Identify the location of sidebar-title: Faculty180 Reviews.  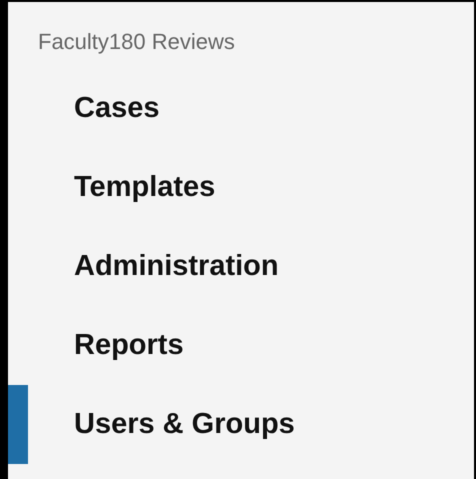
(136, 42).